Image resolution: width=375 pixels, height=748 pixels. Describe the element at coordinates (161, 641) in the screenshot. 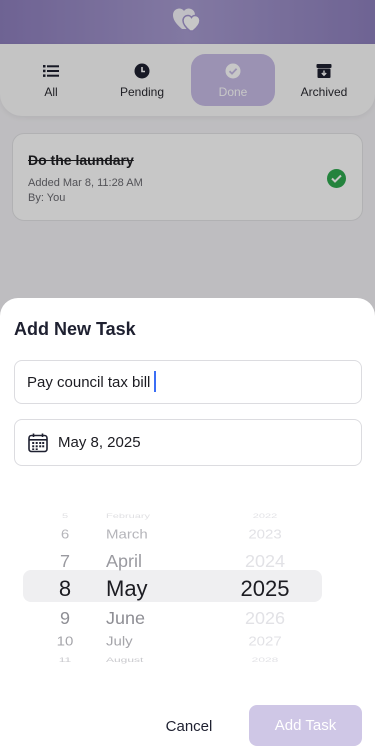

I see `picker-month-option: July` at that location.